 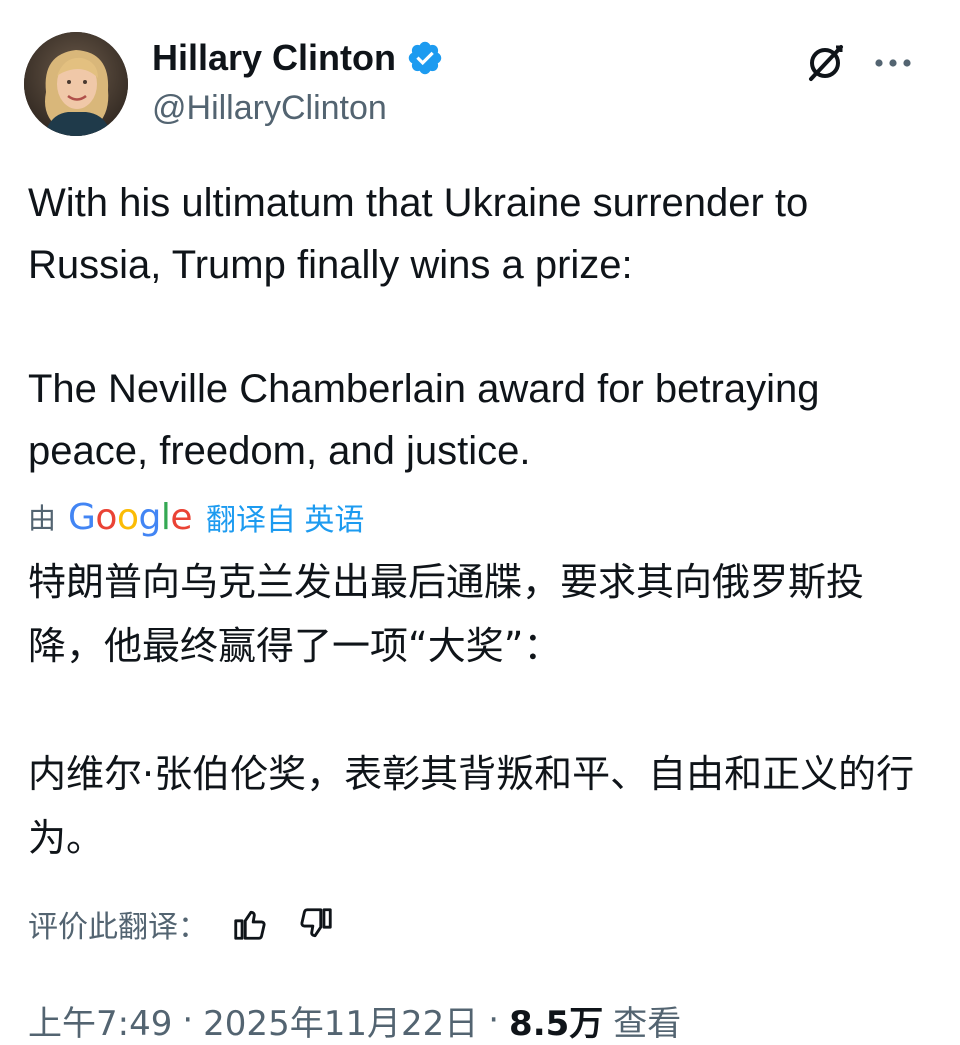 I want to click on author-name-row: Hillary Clinton, so click(x=298, y=58).